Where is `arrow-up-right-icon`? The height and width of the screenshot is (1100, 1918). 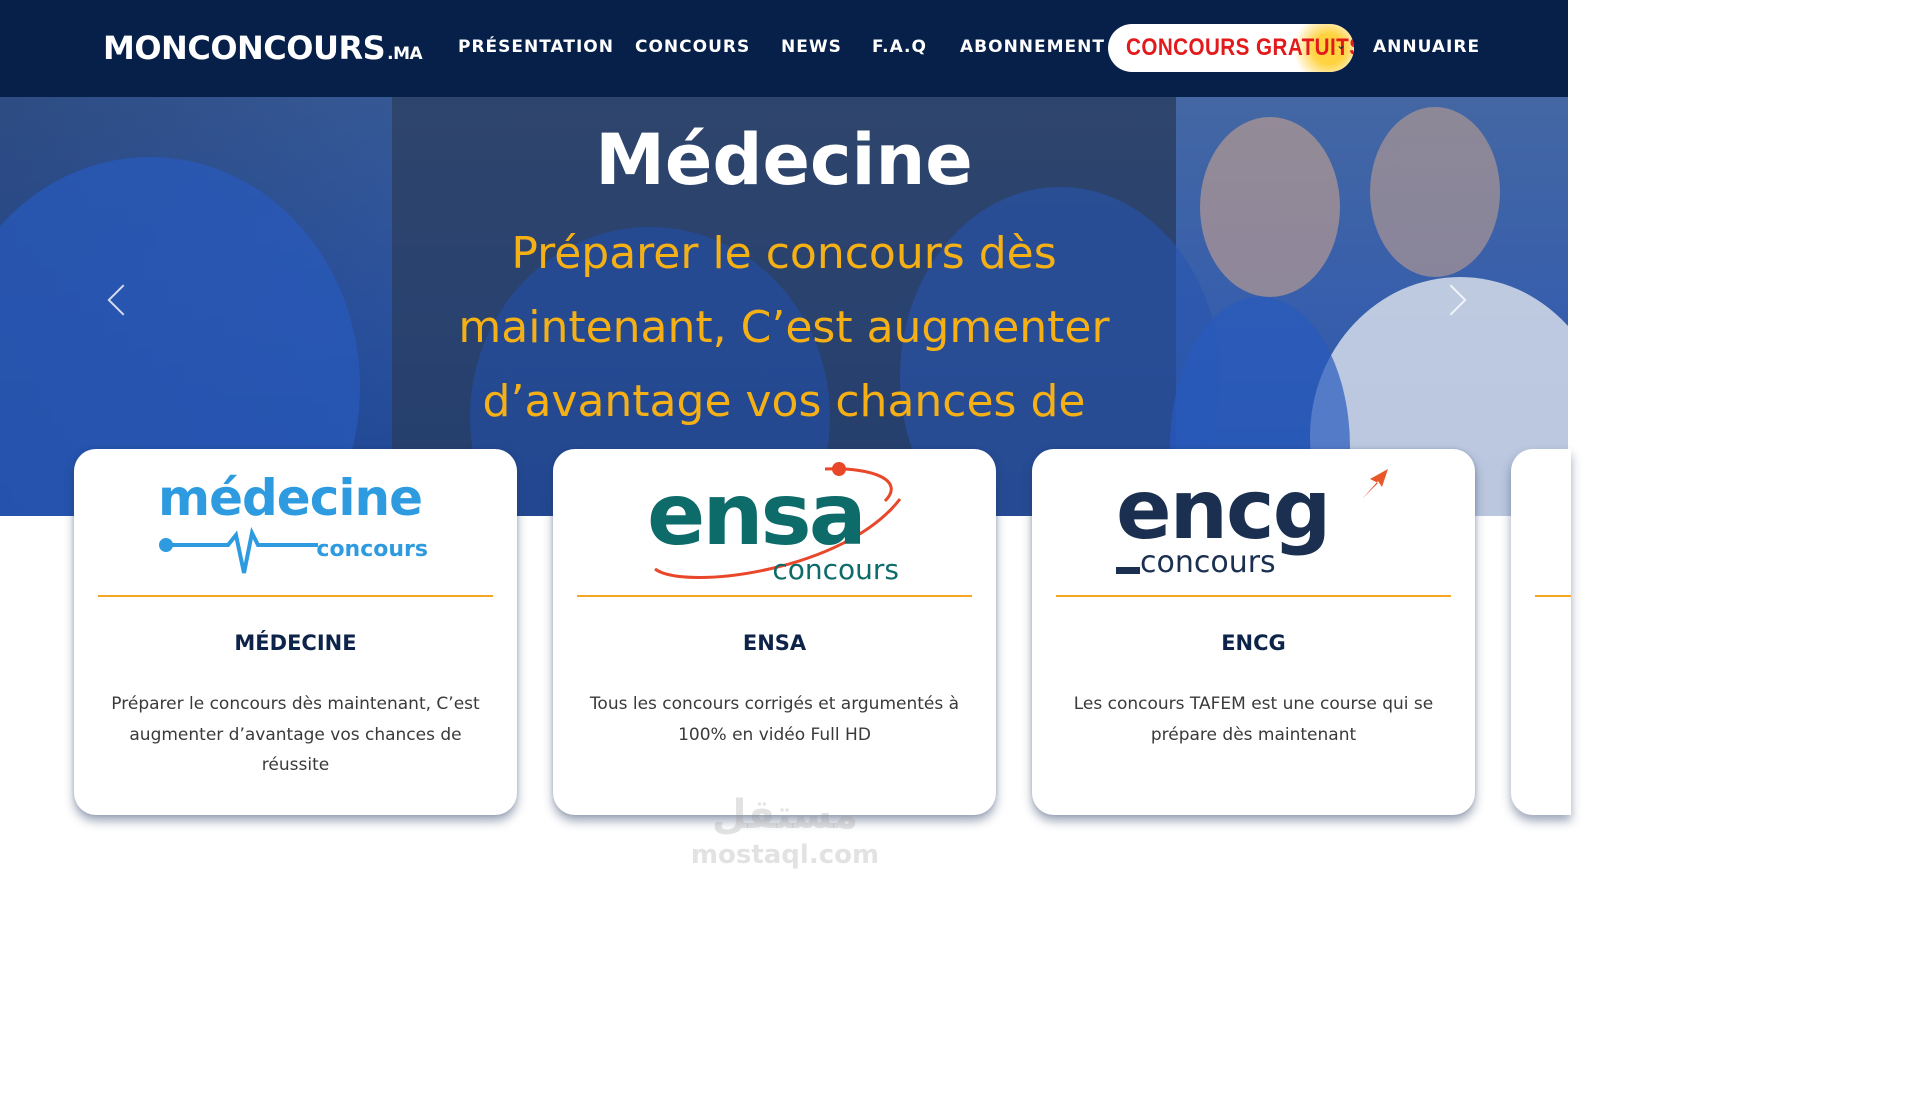
arrow-up-right-icon is located at coordinates (1375, 484).